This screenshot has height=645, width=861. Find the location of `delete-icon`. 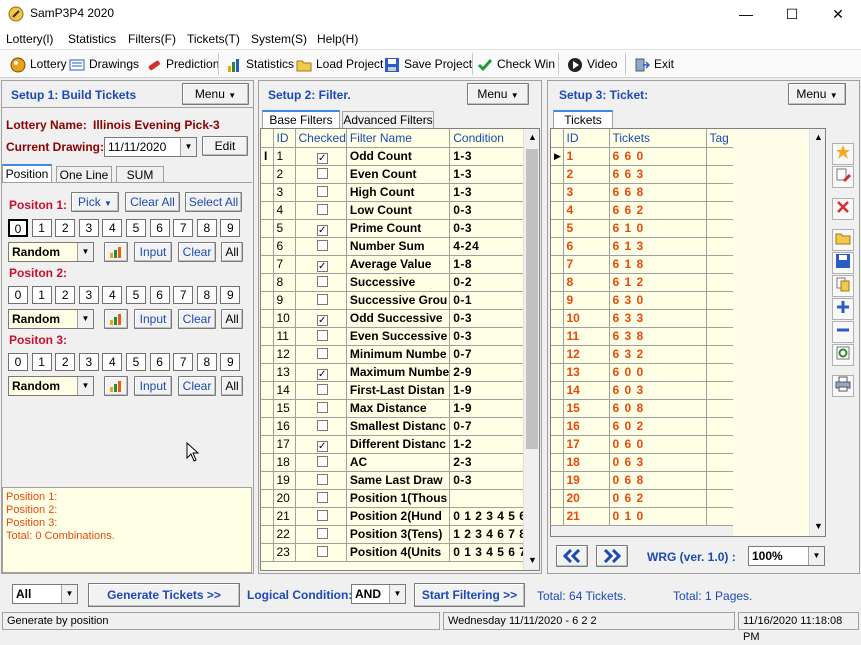

delete-icon is located at coordinates (843, 209).